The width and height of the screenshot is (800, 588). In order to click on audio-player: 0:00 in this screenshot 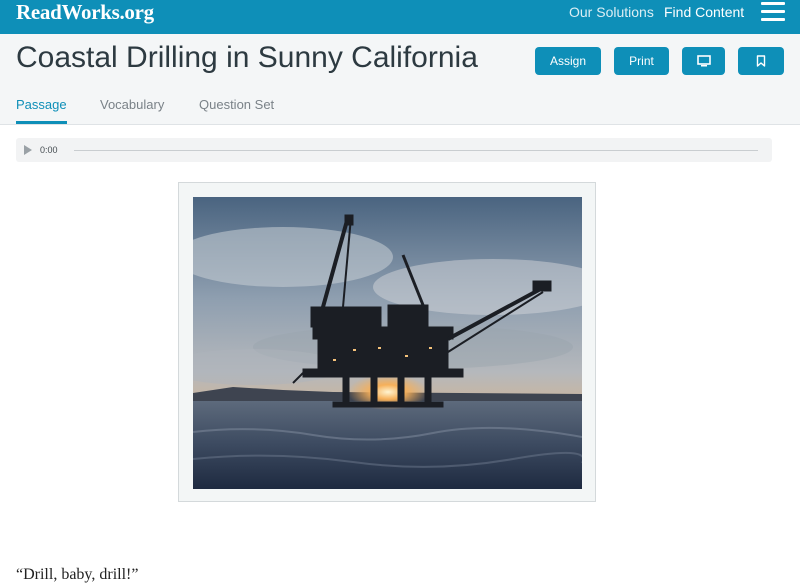, I will do `click(394, 150)`.